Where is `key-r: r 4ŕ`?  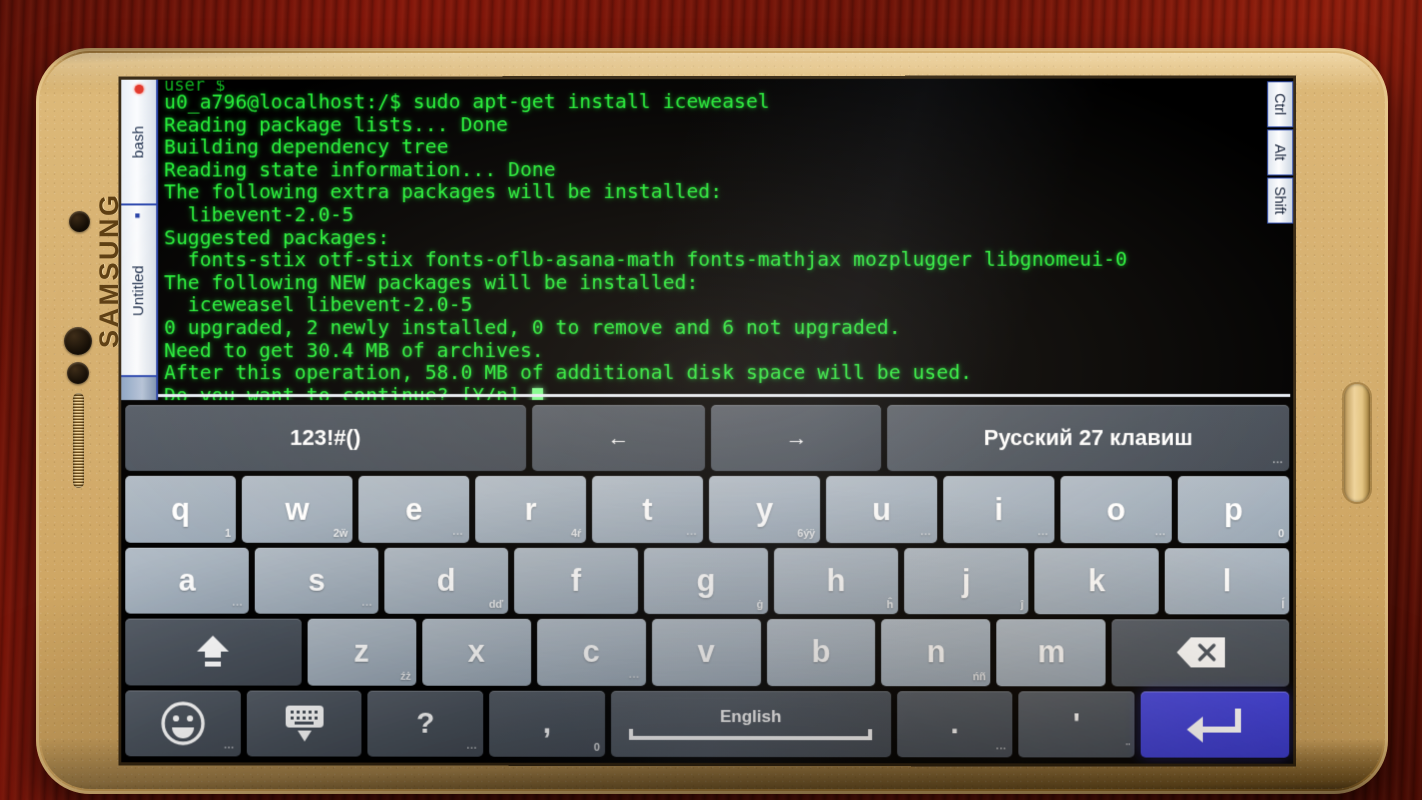 key-r: r 4ŕ is located at coordinates (531, 509).